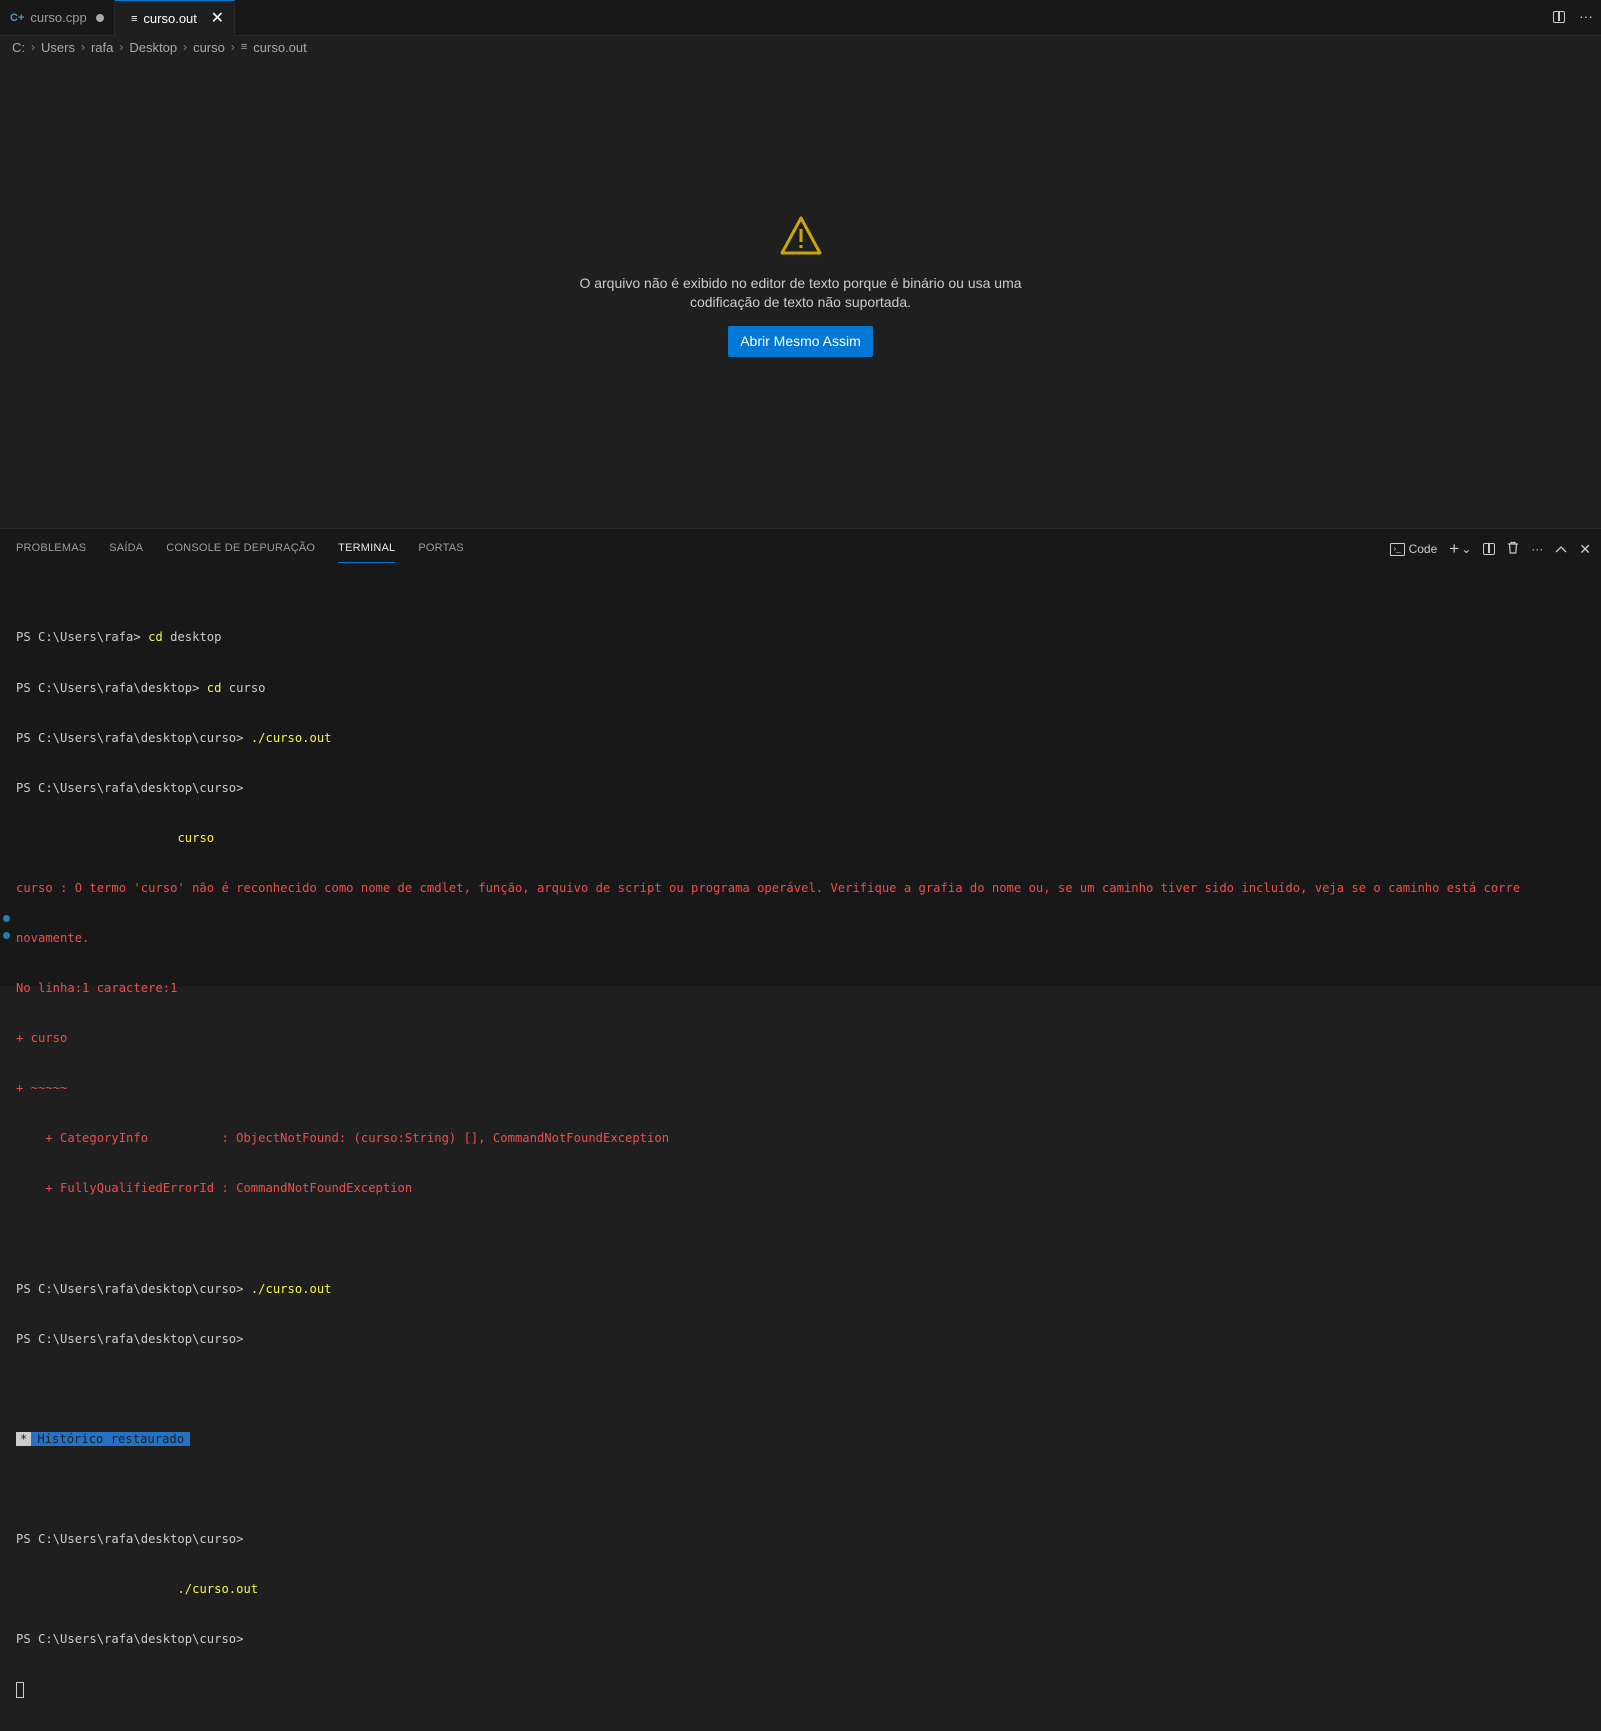 The width and height of the screenshot is (1601, 1731). What do you see at coordinates (53, 937) in the screenshot?
I see `error-line: novamente.` at bounding box center [53, 937].